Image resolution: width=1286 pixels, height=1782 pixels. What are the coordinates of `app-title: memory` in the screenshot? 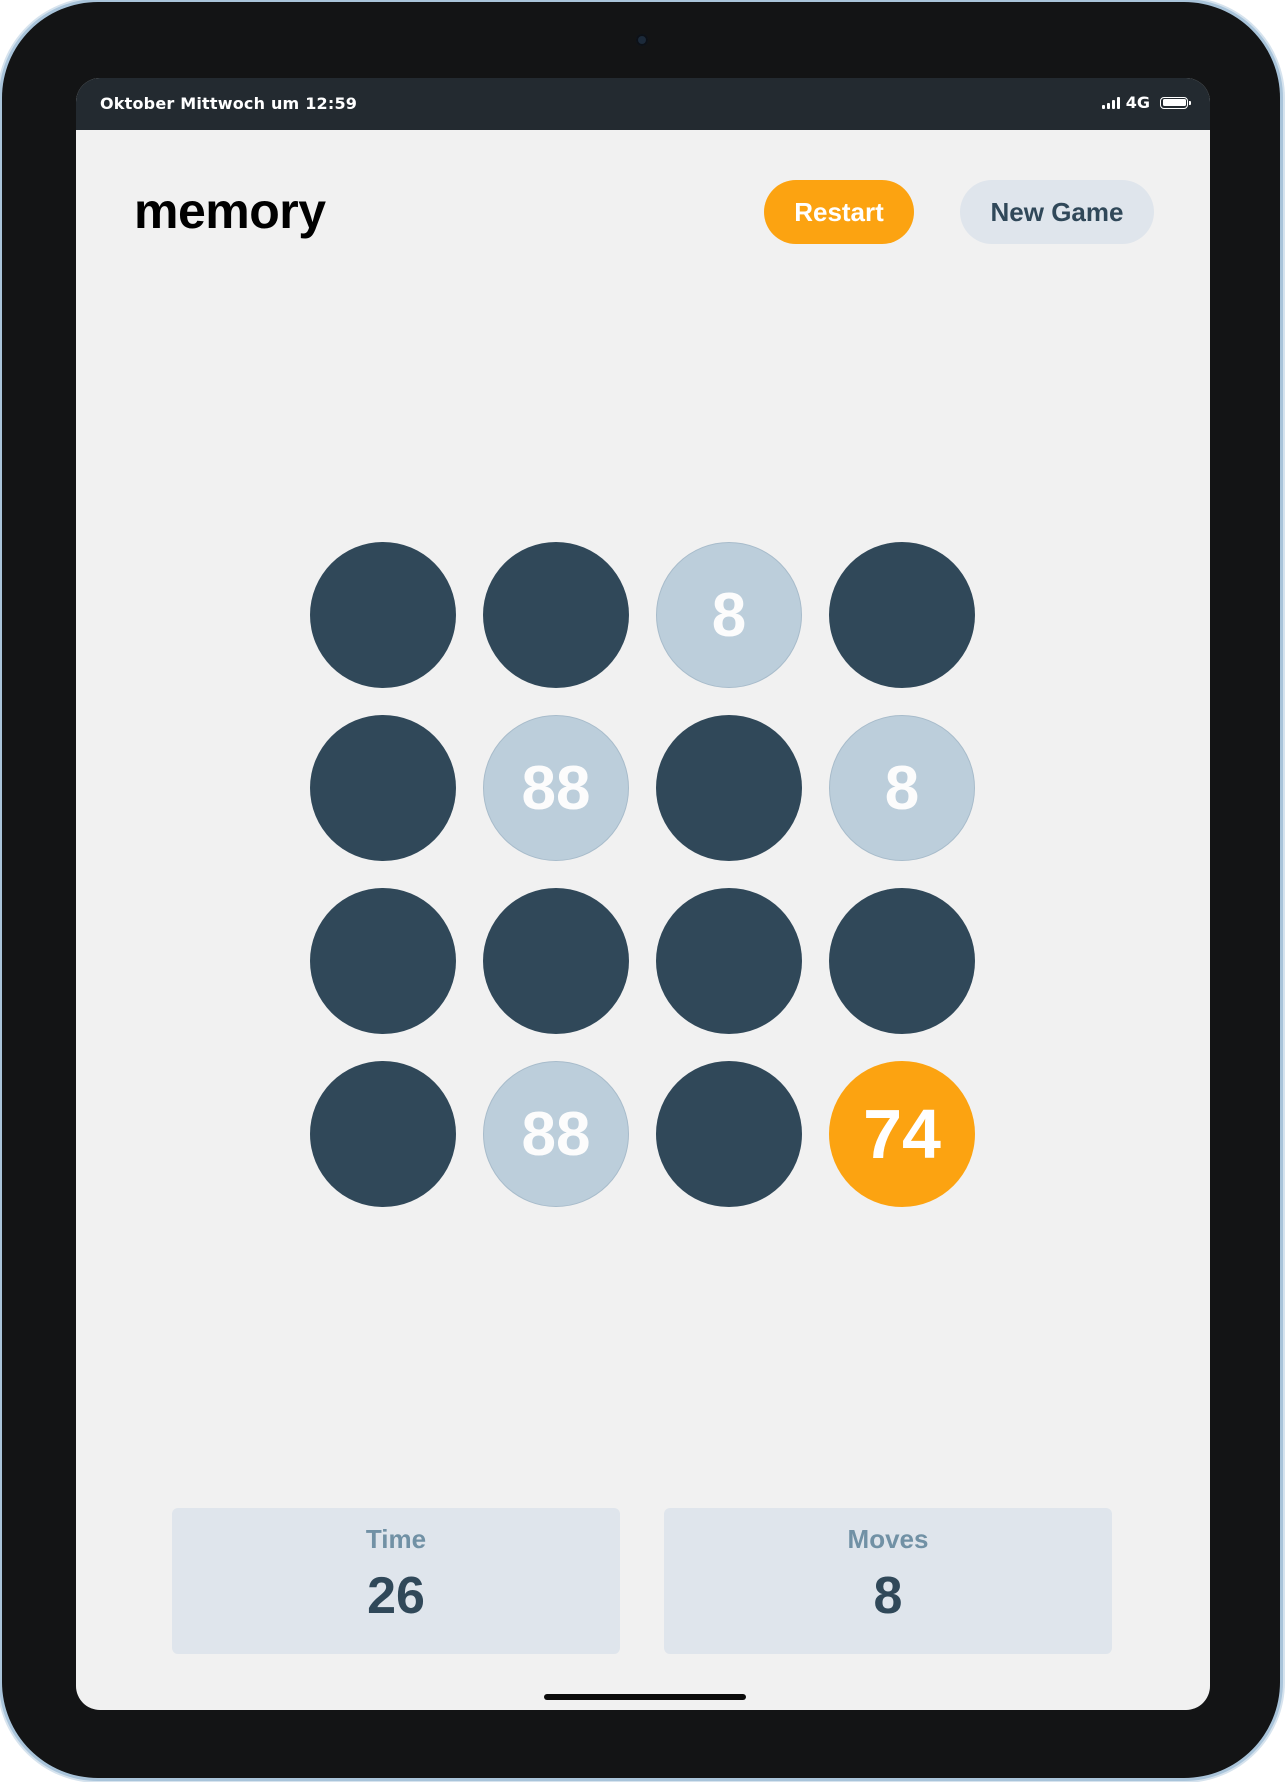 It's located at (230, 211).